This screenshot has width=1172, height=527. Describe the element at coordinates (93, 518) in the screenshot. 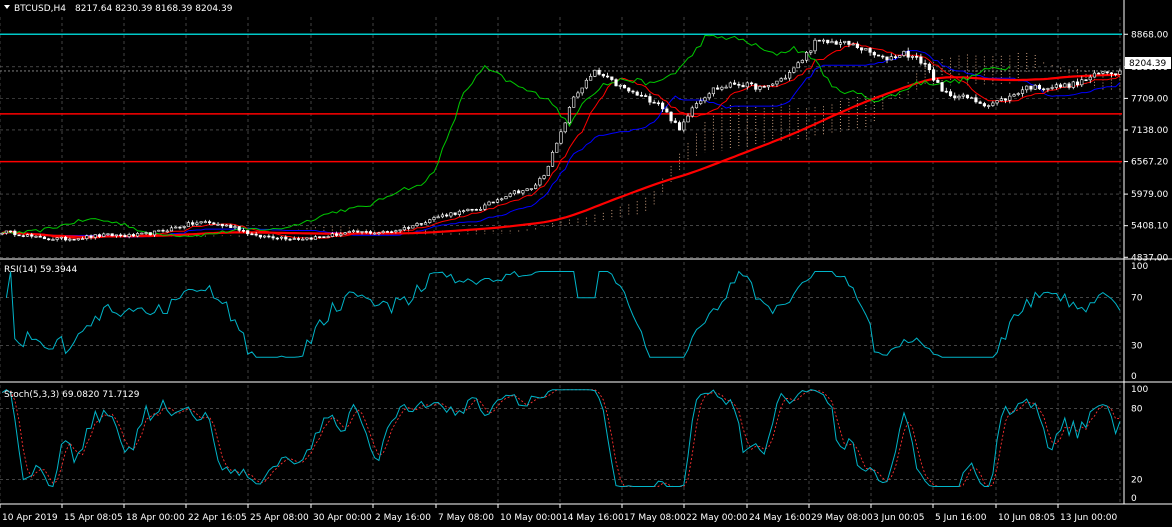

I see `time-tick-label: 15 Apr 08:05` at that location.